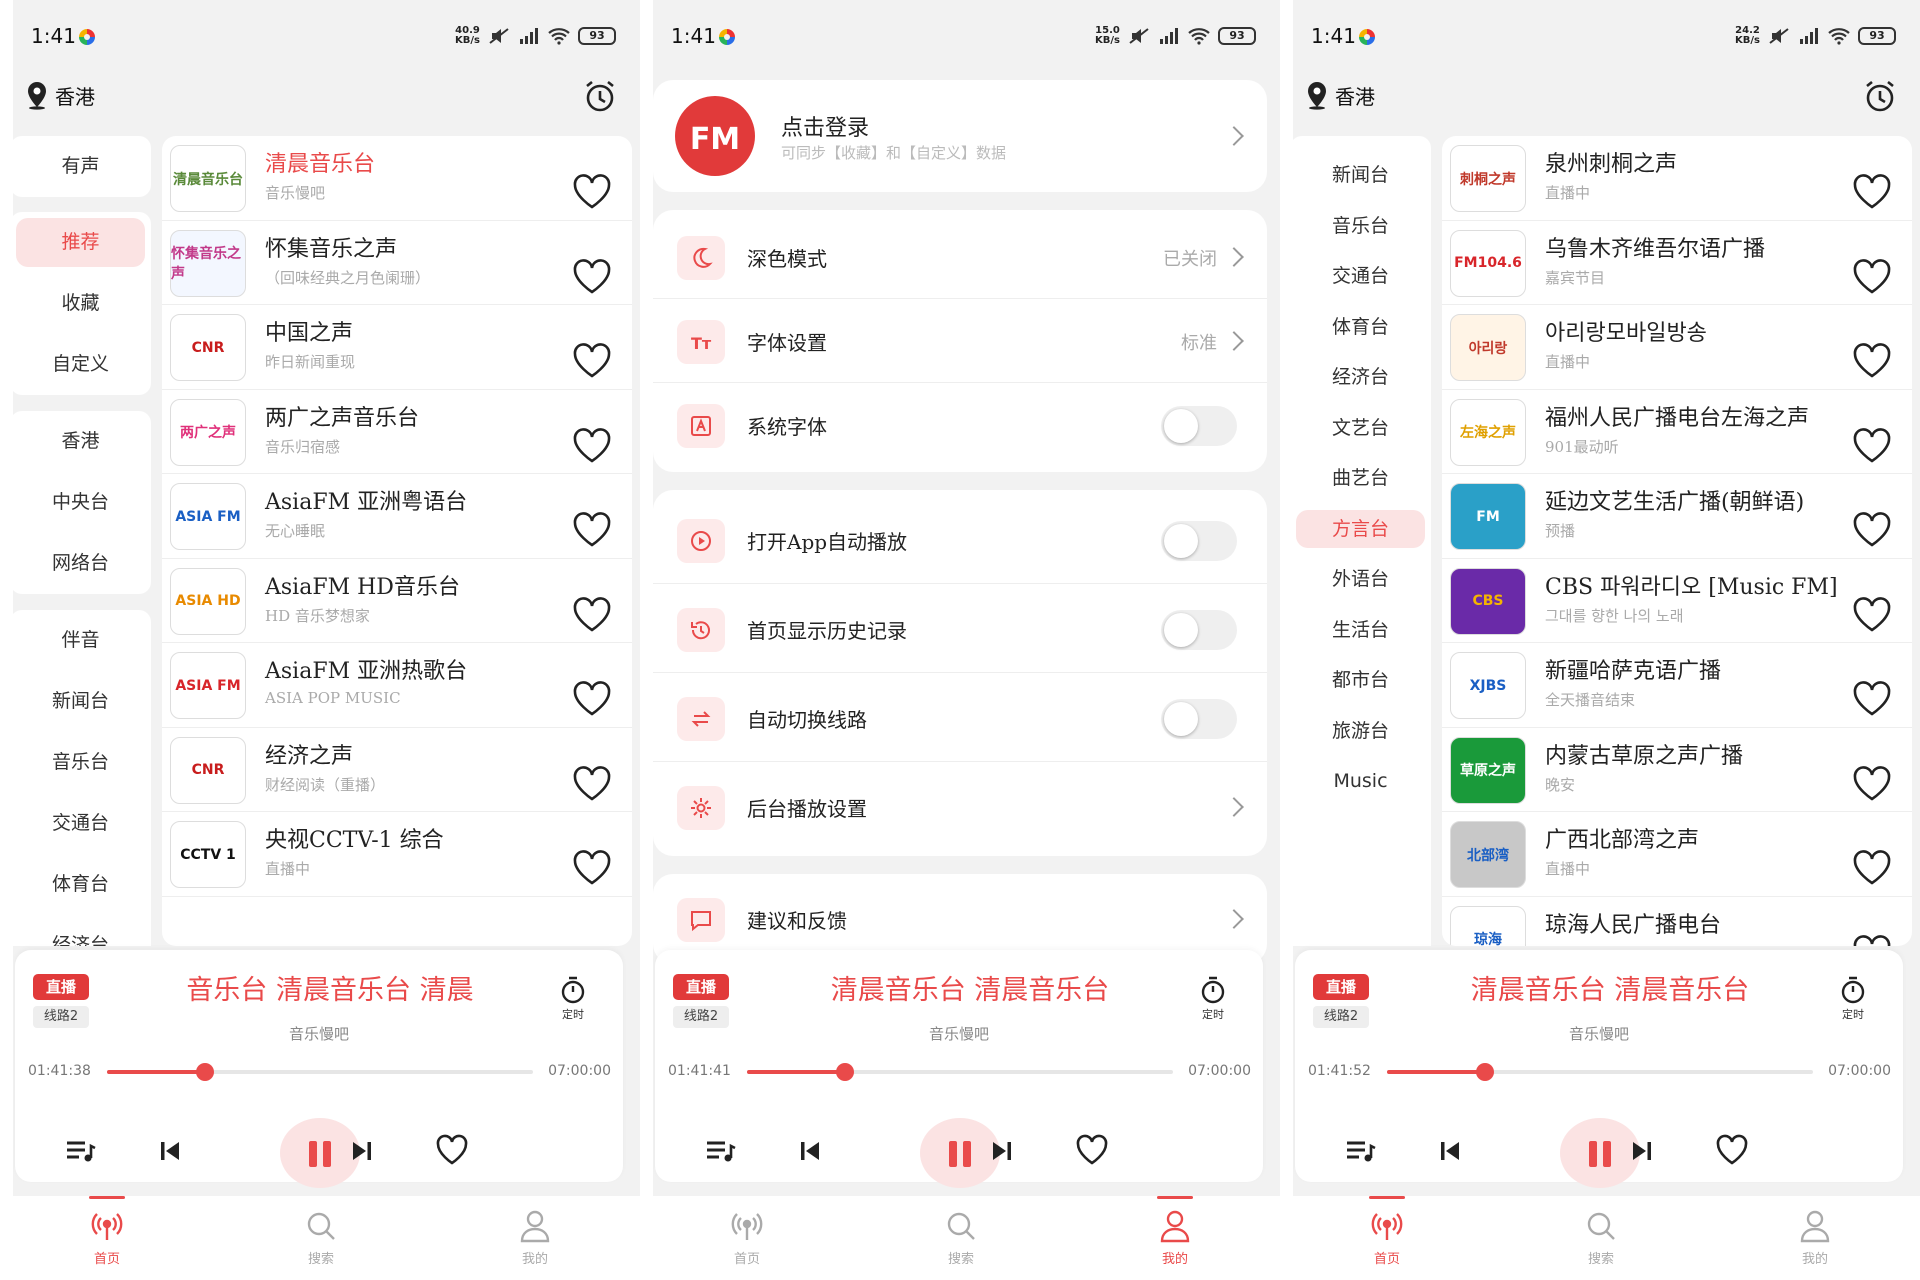 The image size is (1920, 1280). I want to click on category-item: Music, so click(1362, 781).